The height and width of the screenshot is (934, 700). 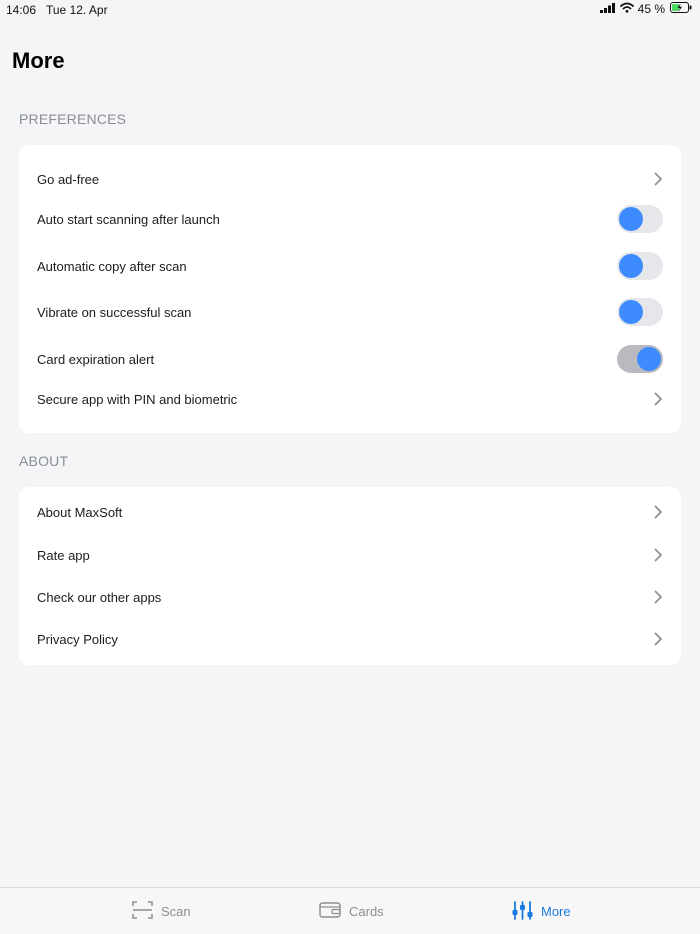 I want to click on check-other-apps-row: Check our other apps, so click(x=350, y=597).